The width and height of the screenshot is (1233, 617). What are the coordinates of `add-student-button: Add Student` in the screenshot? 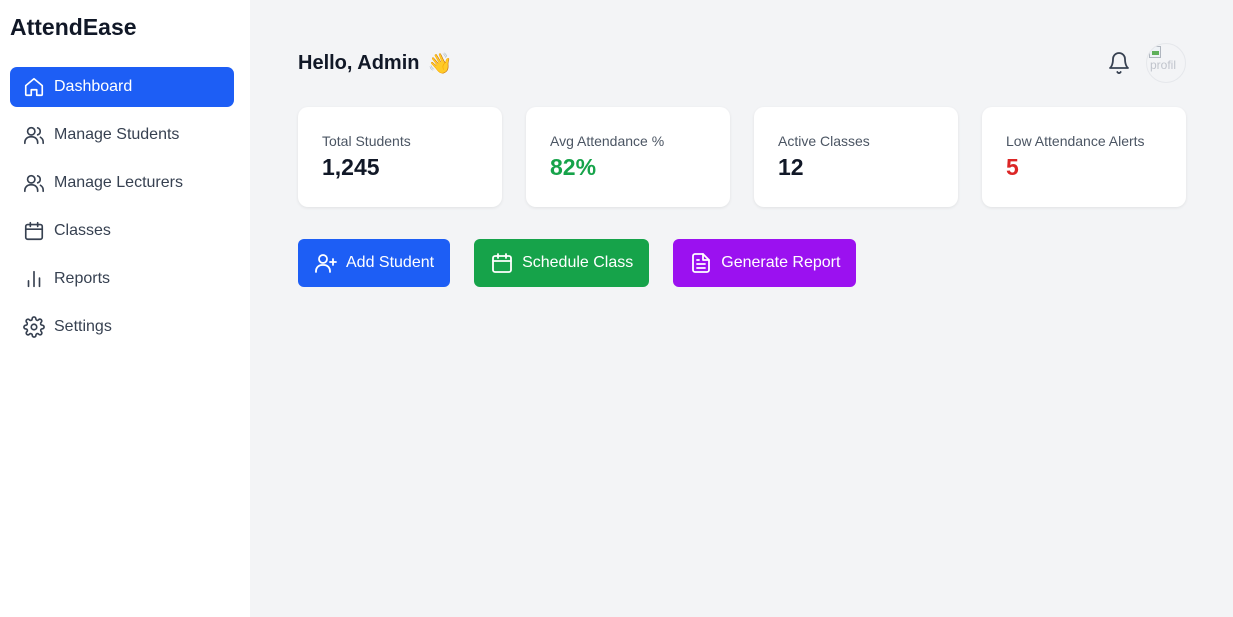 It's located at (374, 263).